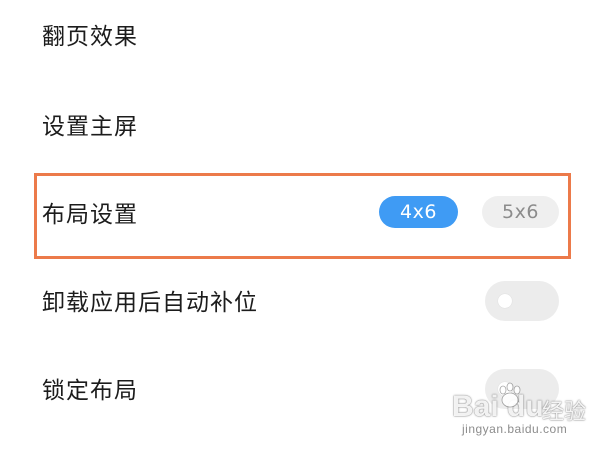 This screenshot has width=600, height=450. What do you see at coordinates (90, 127) in the screenshot?
I see `setting-label: 设置主屏` at bounding box center [90, 127].